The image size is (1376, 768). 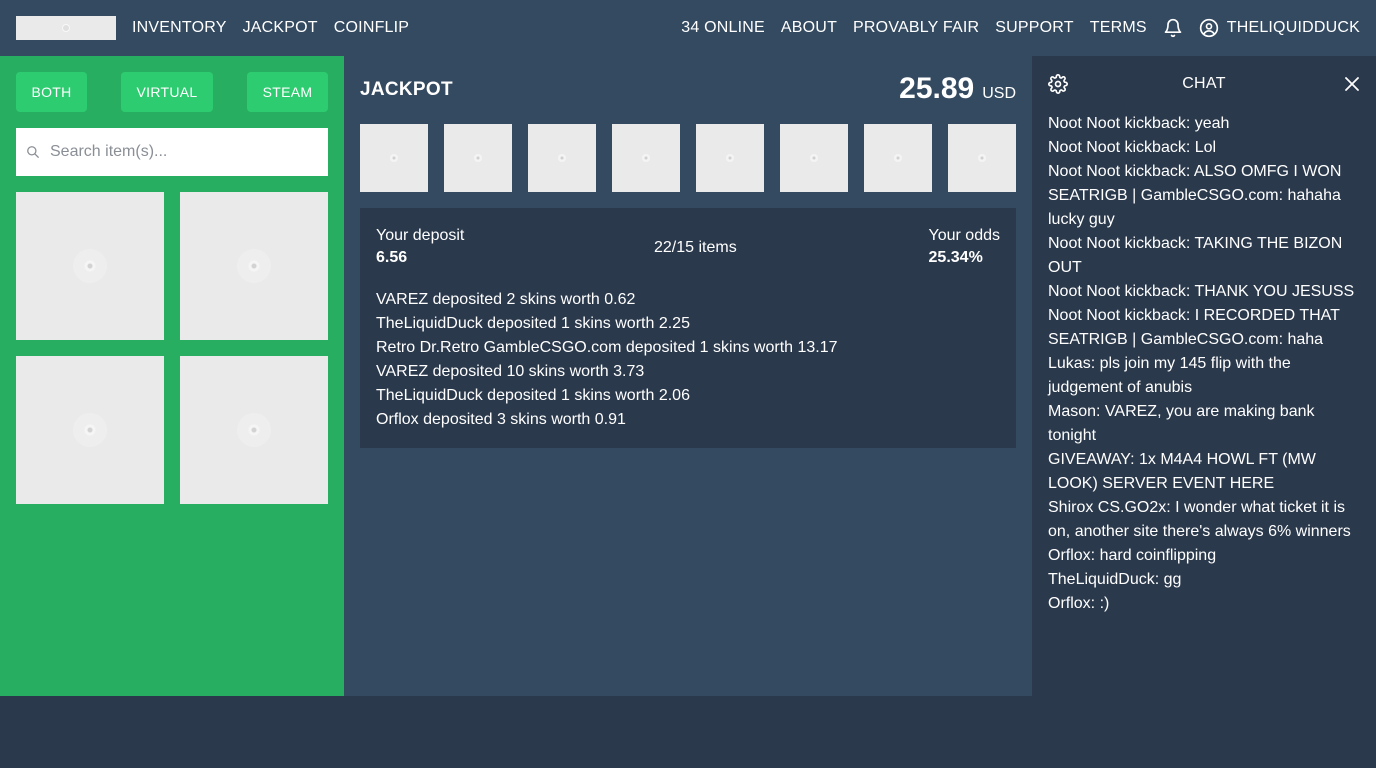 What do you see at coordinates (501, 419) in the screenshot?
I see `deposit-log-entry: Orflox deposited 3 skins worth 0.91` at bounding box center [501, 419].